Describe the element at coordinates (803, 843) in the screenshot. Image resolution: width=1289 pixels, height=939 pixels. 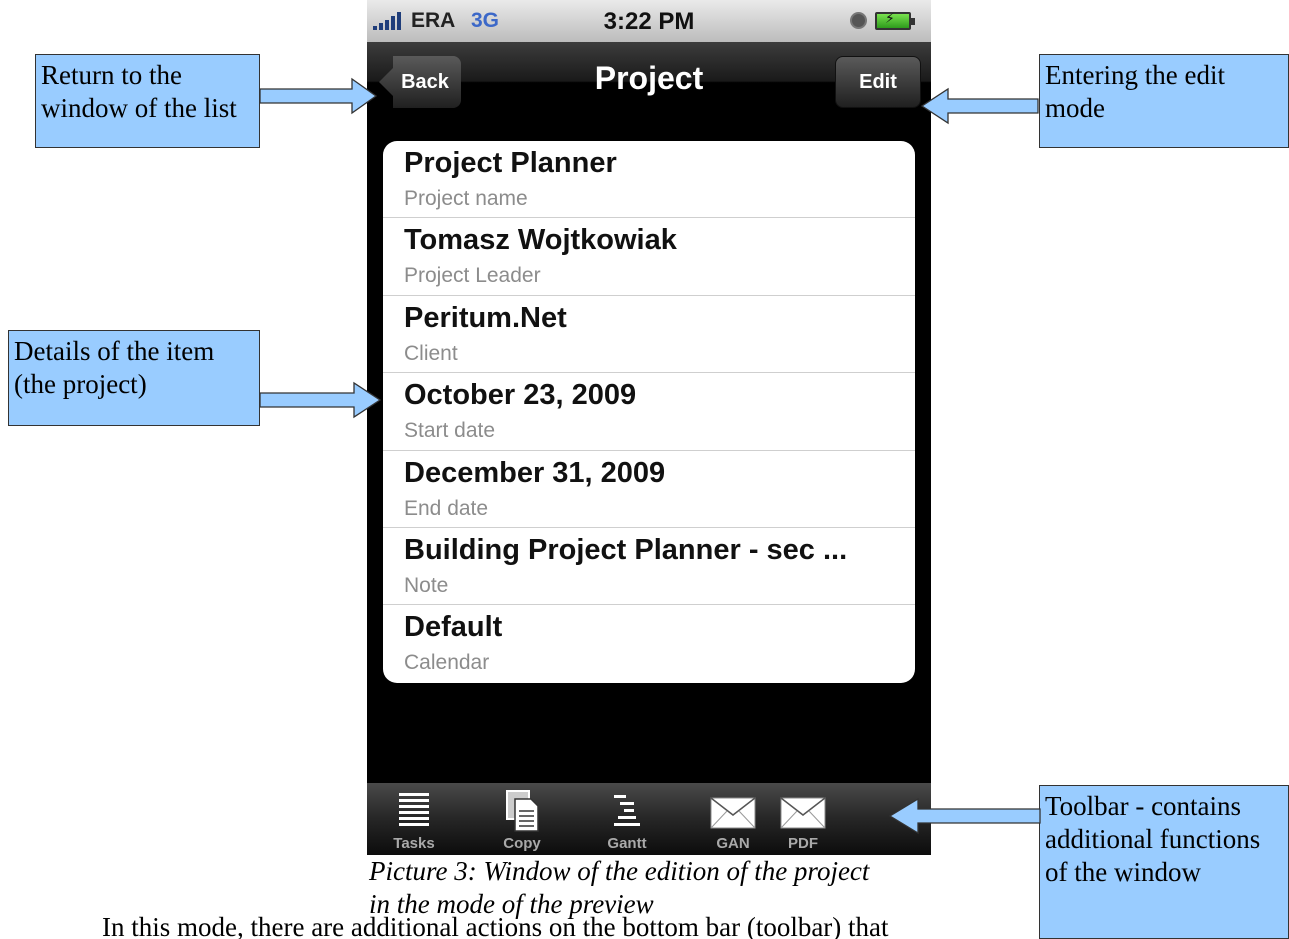
I see `toolbar-label: PDF` at that location.